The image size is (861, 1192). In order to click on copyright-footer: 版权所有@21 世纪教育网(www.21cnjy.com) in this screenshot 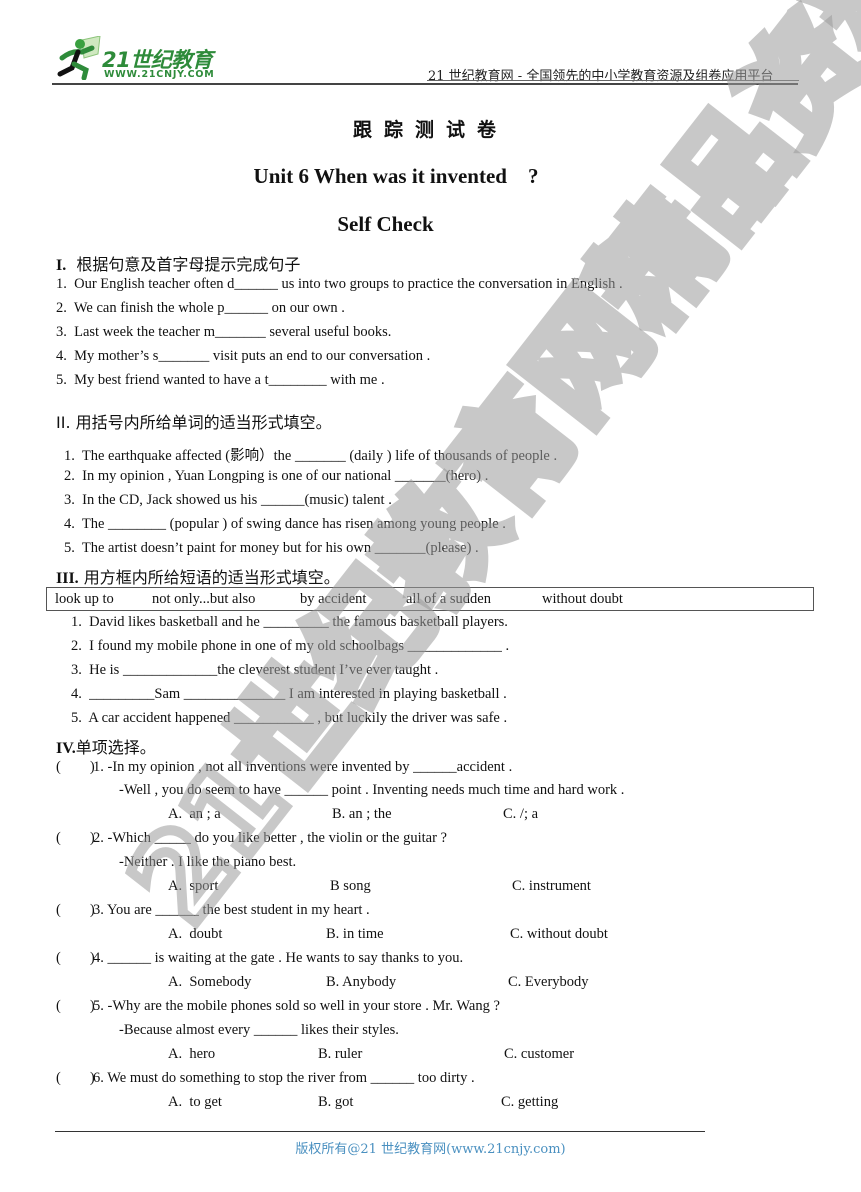, I will do `click(430, 1149)`.